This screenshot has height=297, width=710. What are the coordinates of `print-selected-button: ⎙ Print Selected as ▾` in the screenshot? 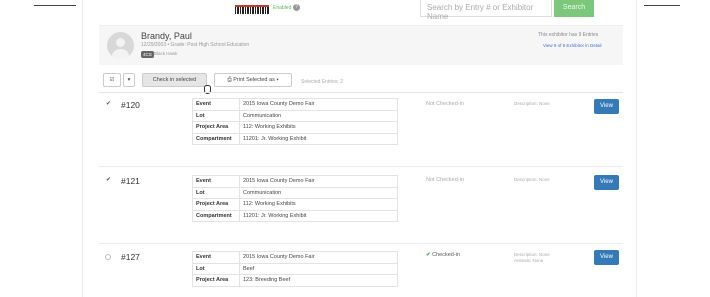 It's located at (253, 80).